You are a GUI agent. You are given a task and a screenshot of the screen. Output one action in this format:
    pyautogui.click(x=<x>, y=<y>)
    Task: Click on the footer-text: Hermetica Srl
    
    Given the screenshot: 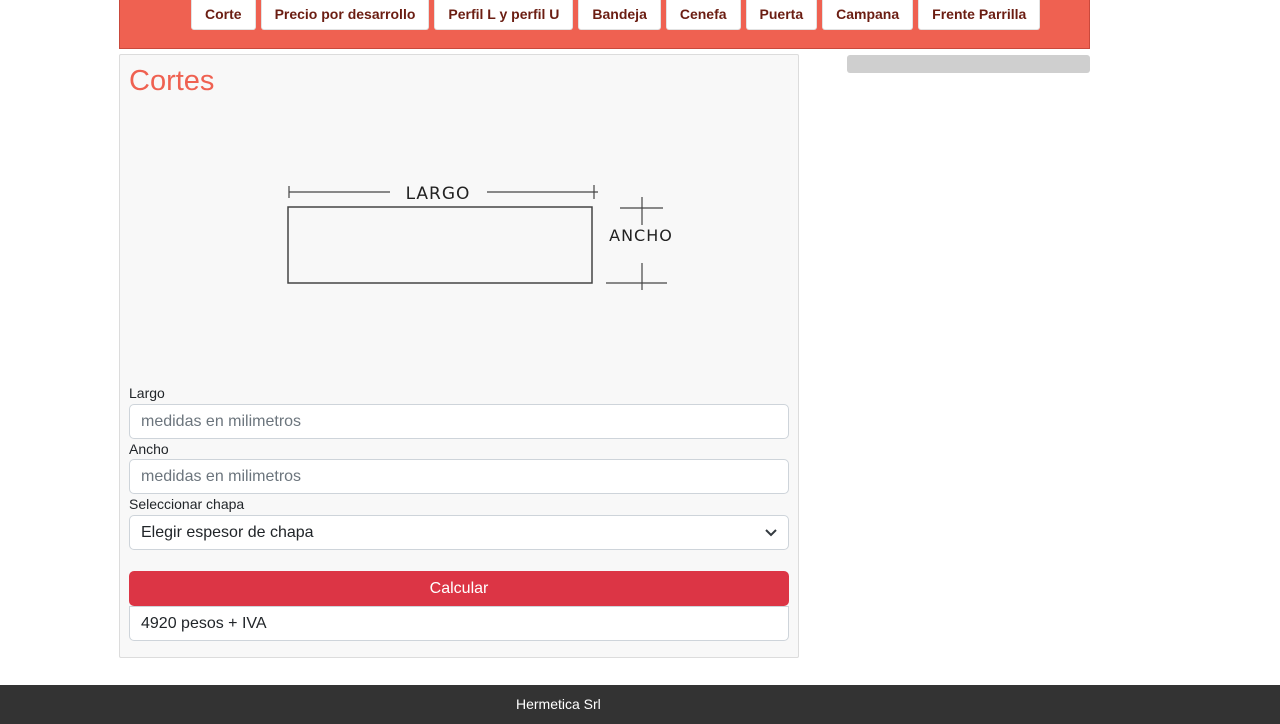 What is the action you would take?
    pyautogui.click(x=558, y=704)
    